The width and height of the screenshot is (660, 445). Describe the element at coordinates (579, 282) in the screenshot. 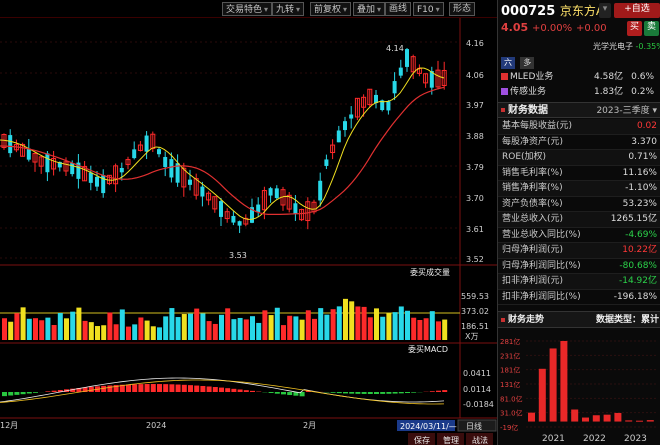

I see `financial-row: 扣非净利润(元) -14.92亿` at that location.